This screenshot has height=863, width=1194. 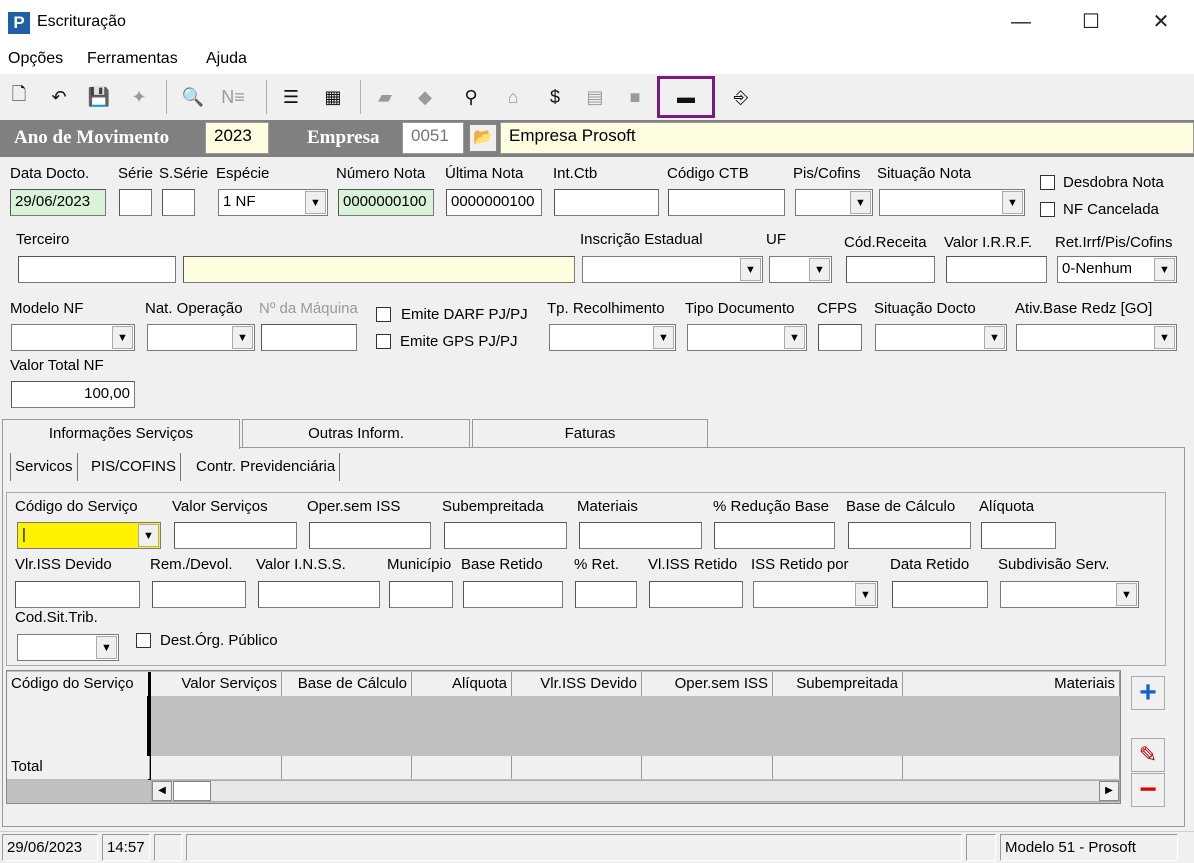 What do you see at coordinates (483, 138) in the screenshot?
I see `open-folder-icon: 📂` at bounding box center [483, 138].